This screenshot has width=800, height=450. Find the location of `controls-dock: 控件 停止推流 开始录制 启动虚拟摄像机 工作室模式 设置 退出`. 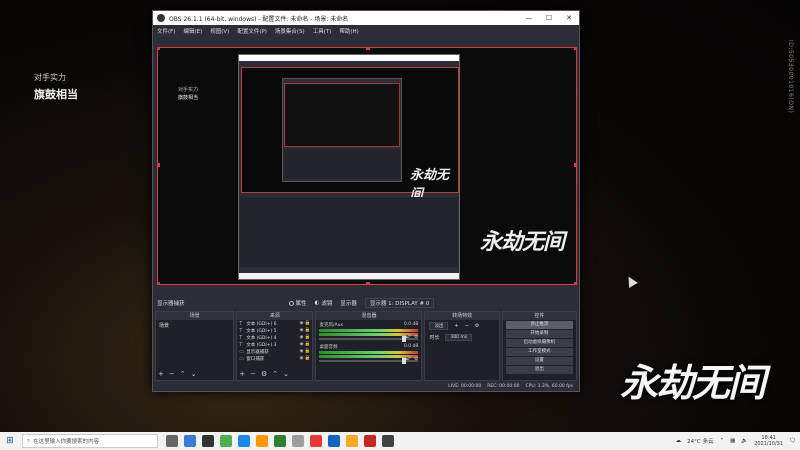

controls-dock: 控件 停止推流 开始录制 启动虚拟摄像机 工作室模式 设置 退出 is located at coordinates (539, 346).